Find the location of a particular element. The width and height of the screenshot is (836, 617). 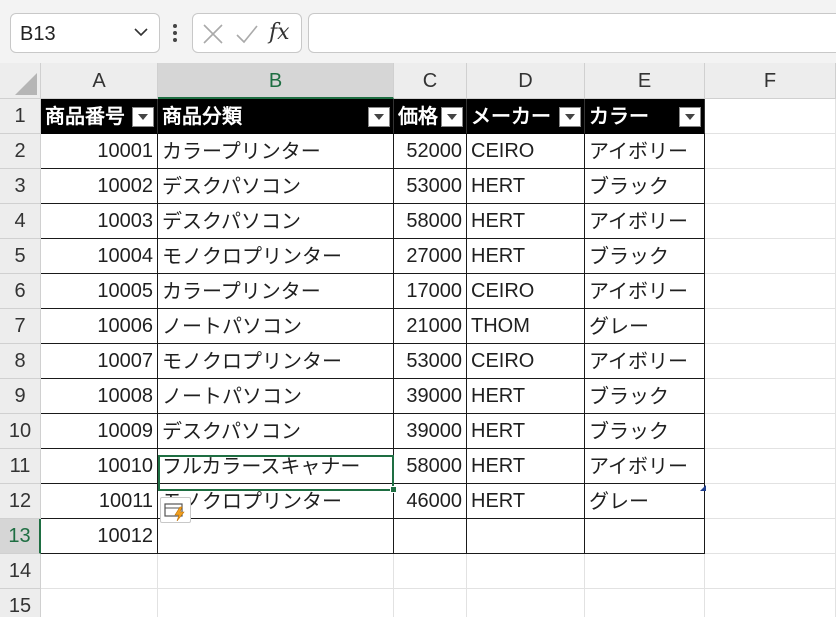

row-header-13: 13 is located at coordinates (20, 536).